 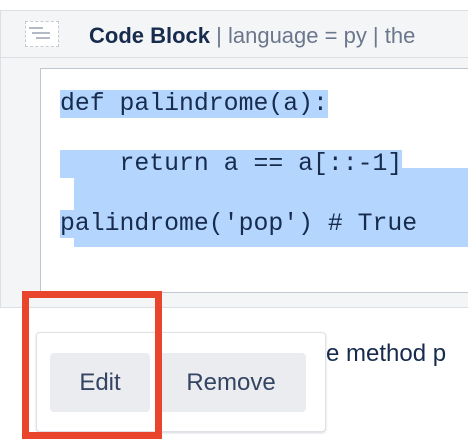 What do you see at coordinates (231, 164) in the screenshot?
I see `code-line: return a == a[::-1]` at bounding box center [231, 164].